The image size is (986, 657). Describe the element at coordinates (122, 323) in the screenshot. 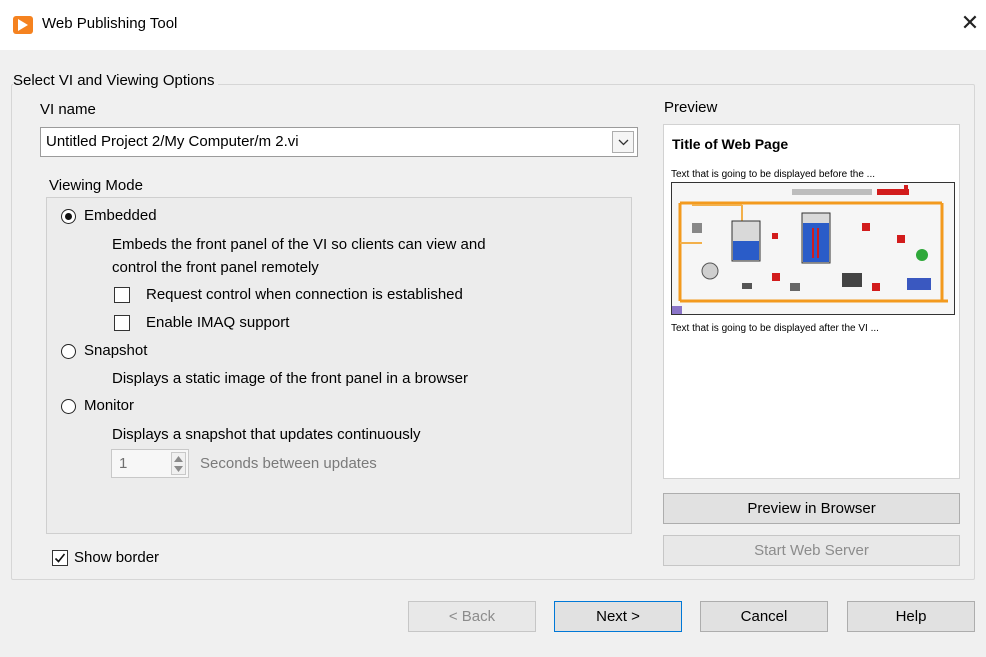

I see `enable-imaq-checkbox` at that location.